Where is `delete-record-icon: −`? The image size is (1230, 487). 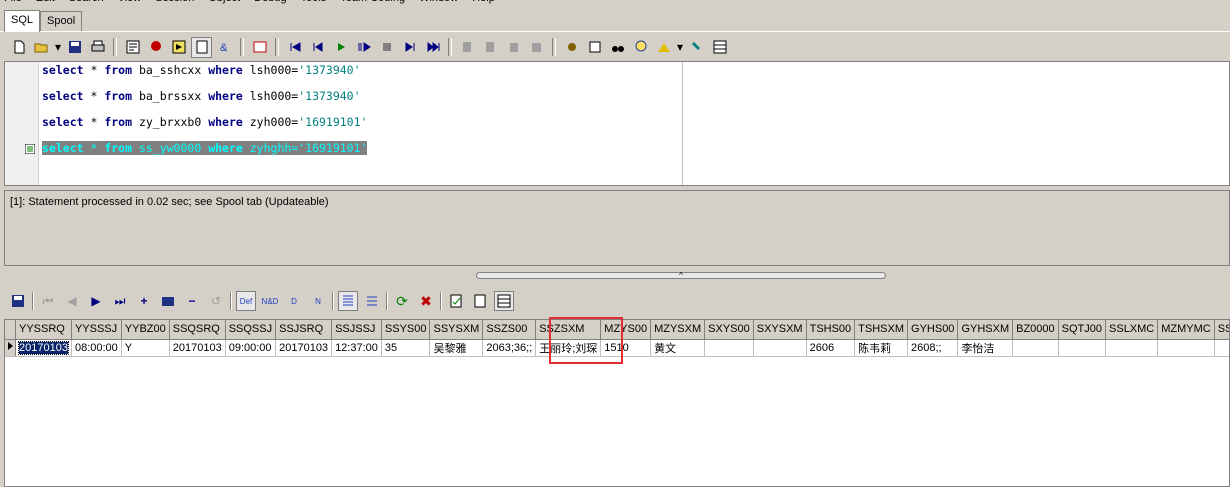 delete-record-icon: − is located at coordinates (192, 301).